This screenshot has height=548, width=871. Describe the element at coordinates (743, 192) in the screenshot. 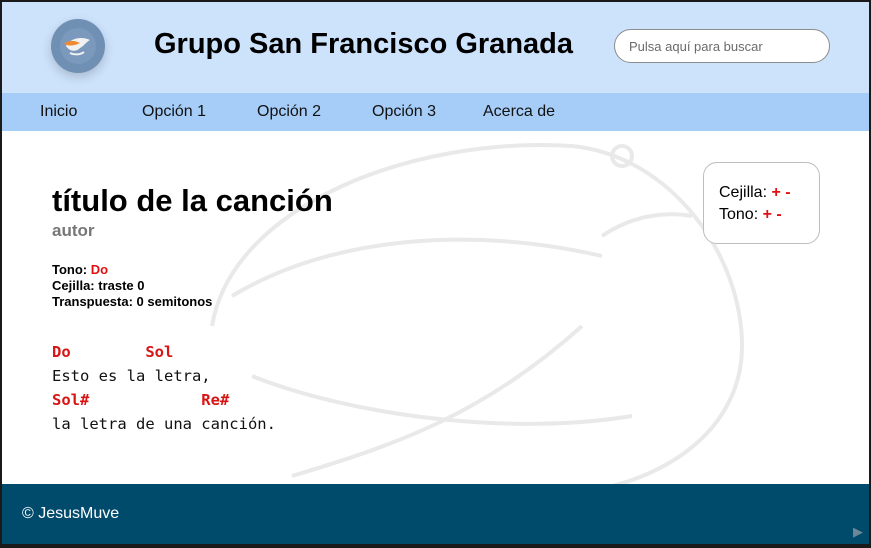

I see `capo-control-label: Cejilla:` at that location.